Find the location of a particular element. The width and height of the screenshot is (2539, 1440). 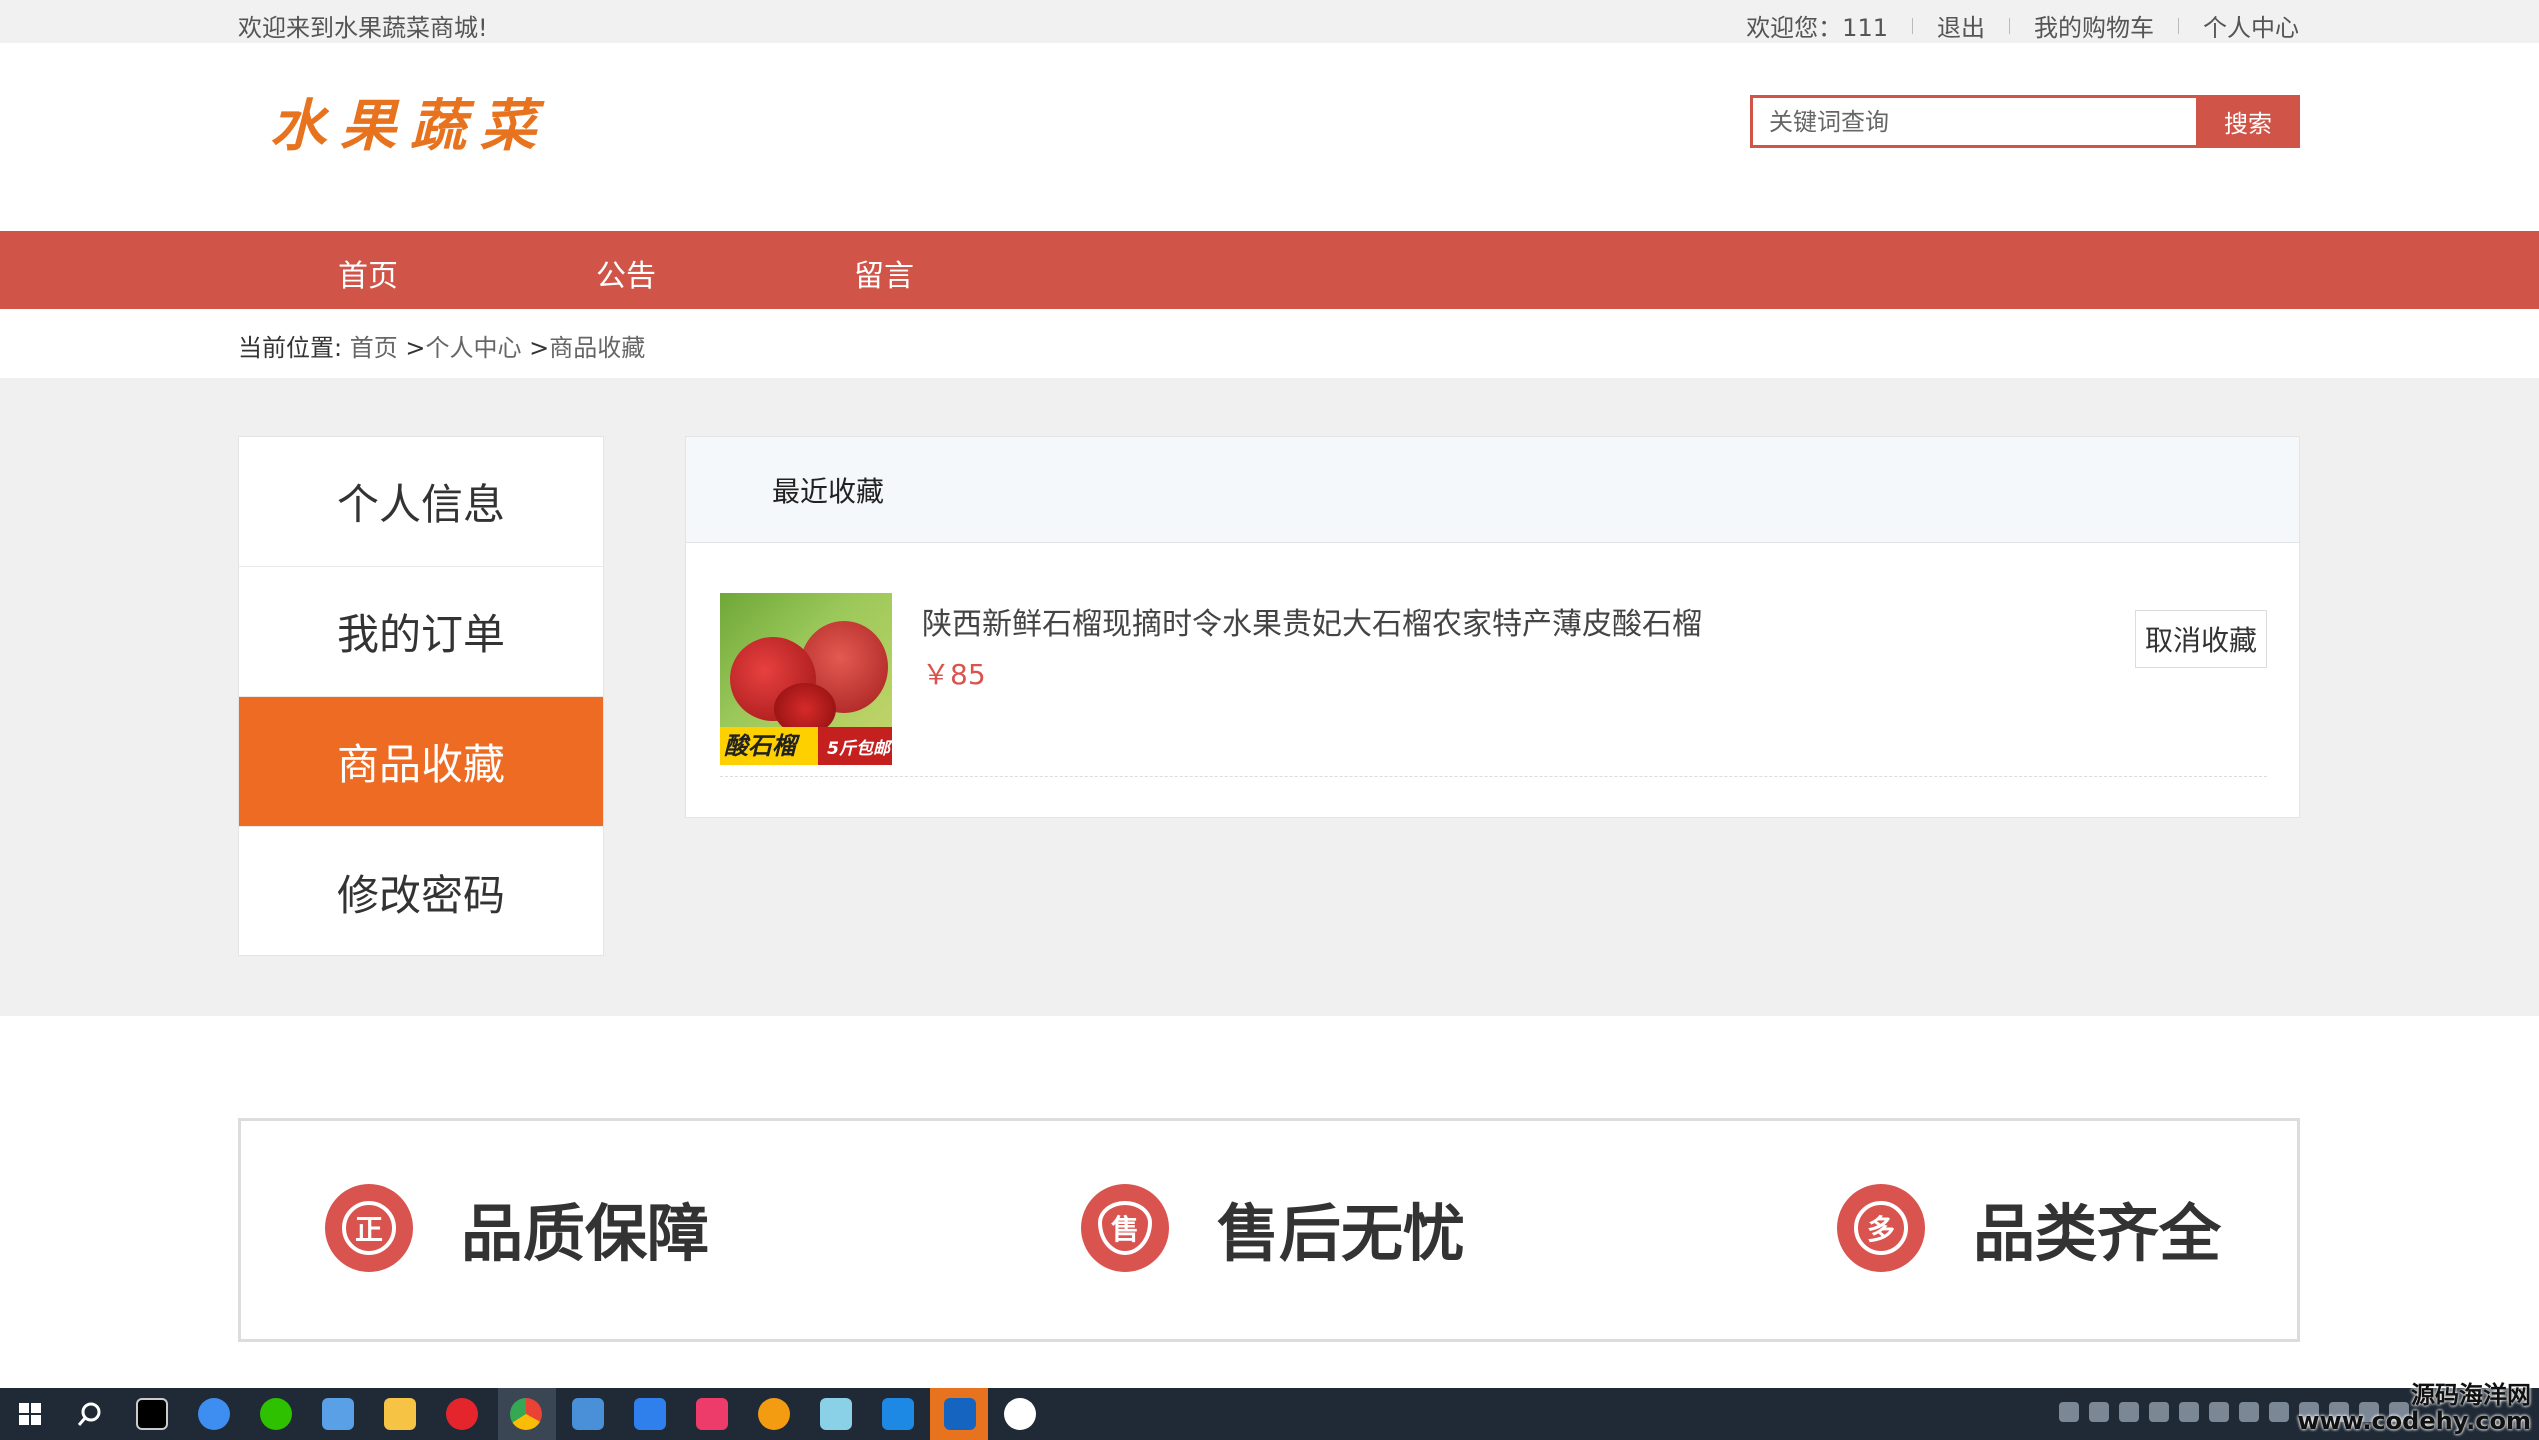

aftersale-icon-glyph: 售 is located at coordinates (1125, 1228).